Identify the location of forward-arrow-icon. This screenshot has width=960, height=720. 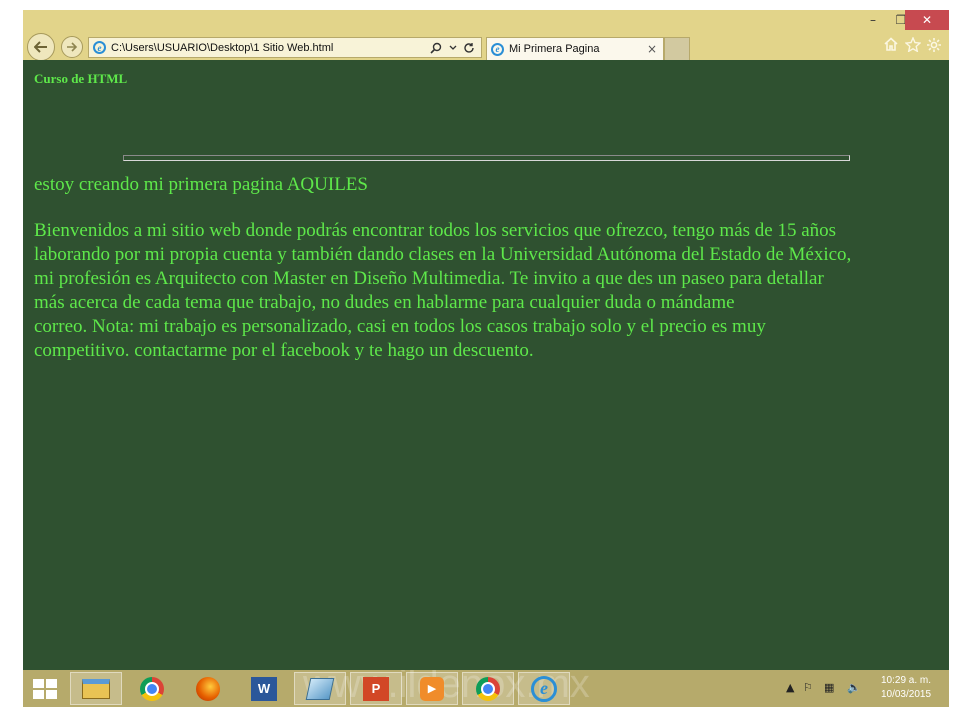
(72, 47).